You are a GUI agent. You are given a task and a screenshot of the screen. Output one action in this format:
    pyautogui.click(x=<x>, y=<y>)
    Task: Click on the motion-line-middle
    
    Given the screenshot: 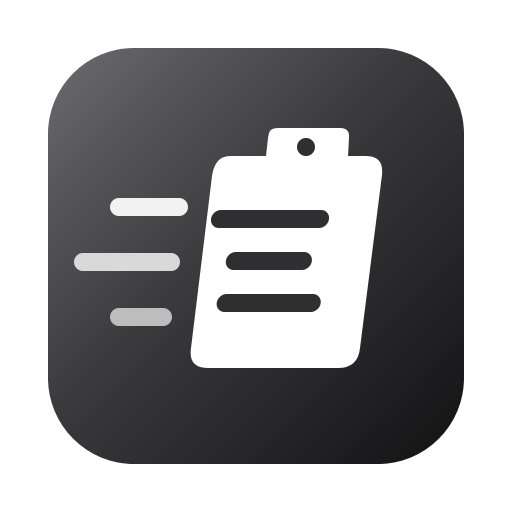 What is the action you would take?
    pyautogui.click(x=127, y=262)
    